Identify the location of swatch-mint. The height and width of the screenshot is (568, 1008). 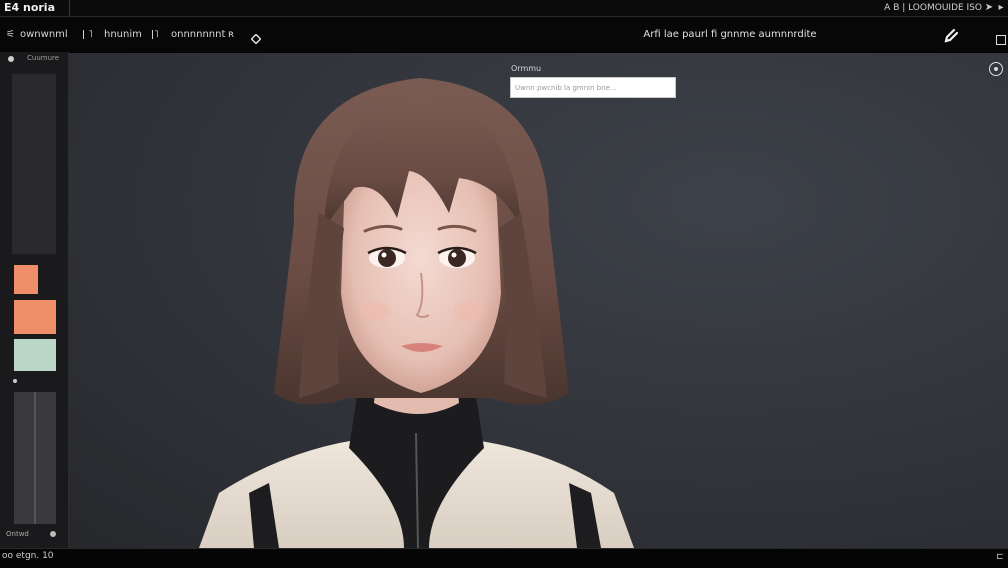
(35, 355).